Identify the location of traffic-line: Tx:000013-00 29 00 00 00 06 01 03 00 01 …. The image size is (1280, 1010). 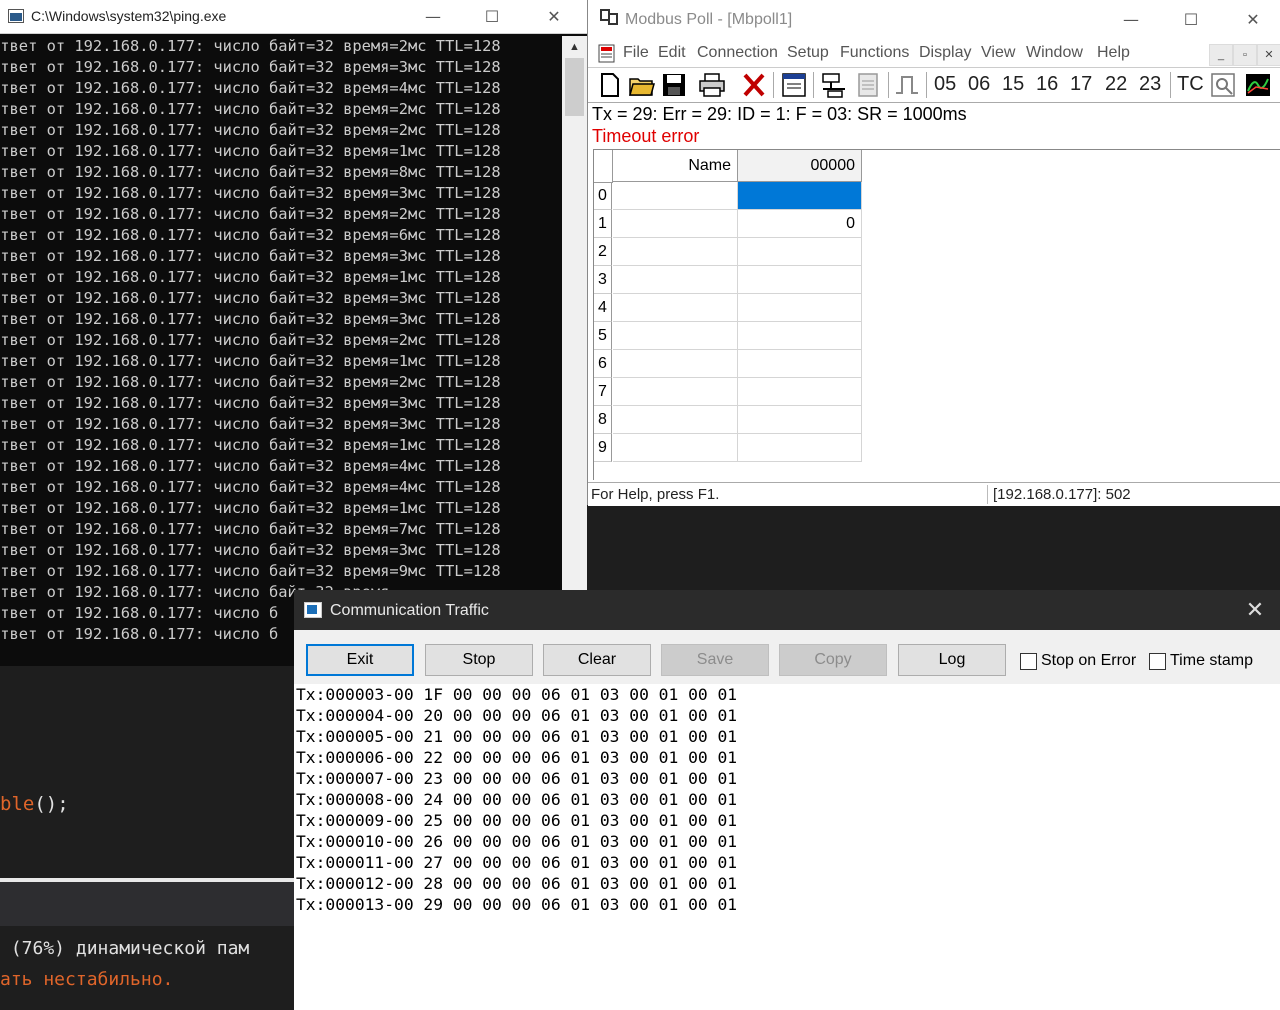
(517, 904).